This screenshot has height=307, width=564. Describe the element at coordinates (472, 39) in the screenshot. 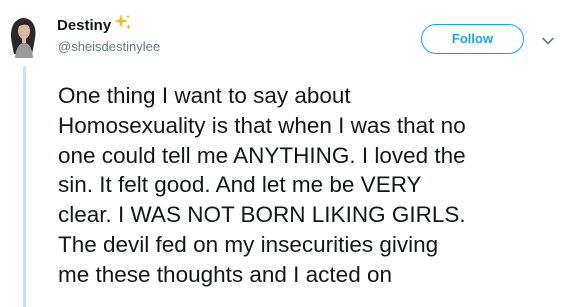

I see `follow-button: Follow` at that location.